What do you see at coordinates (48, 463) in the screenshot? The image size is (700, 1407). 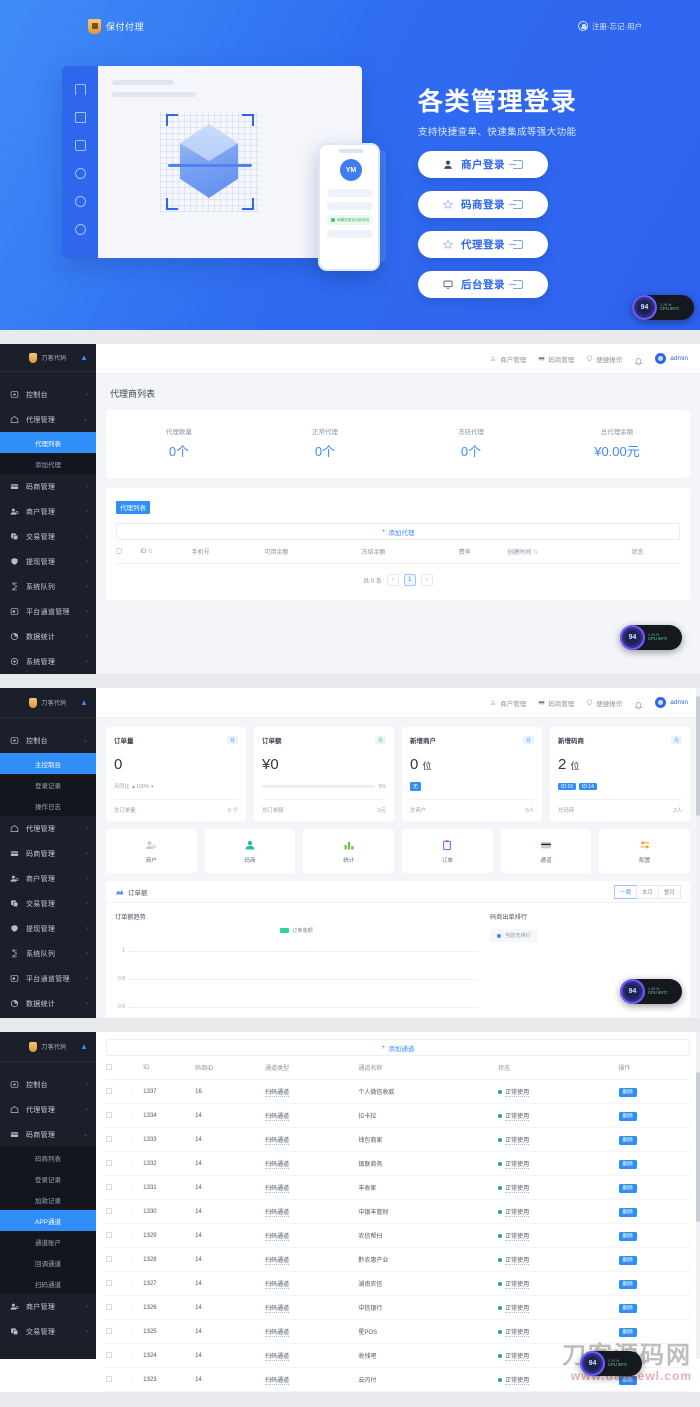 I see `sidebar-subitem-添加代理: 添加代理` at bounding box center [48, 463].